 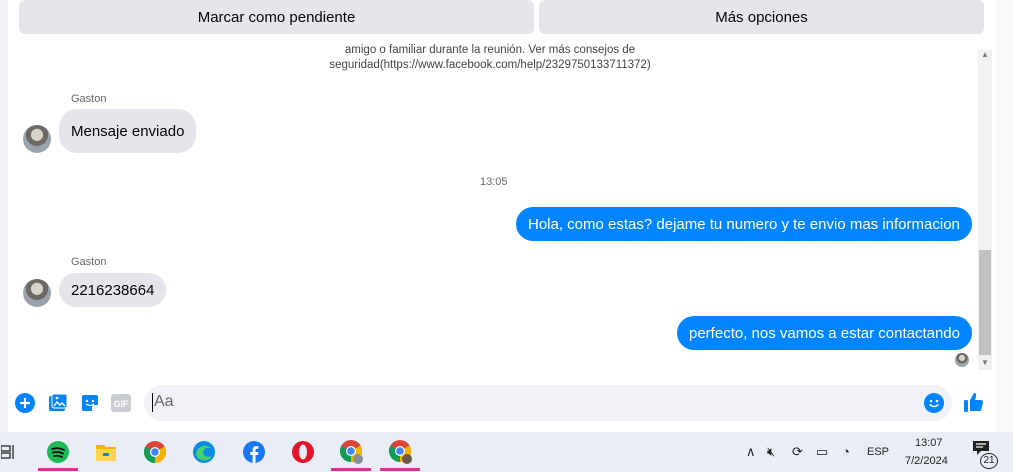 What do you see at coordinates (985, 54) in the screenshot?
I see `scroll-up-arrow: ▲` at bounding box center [985, 54].